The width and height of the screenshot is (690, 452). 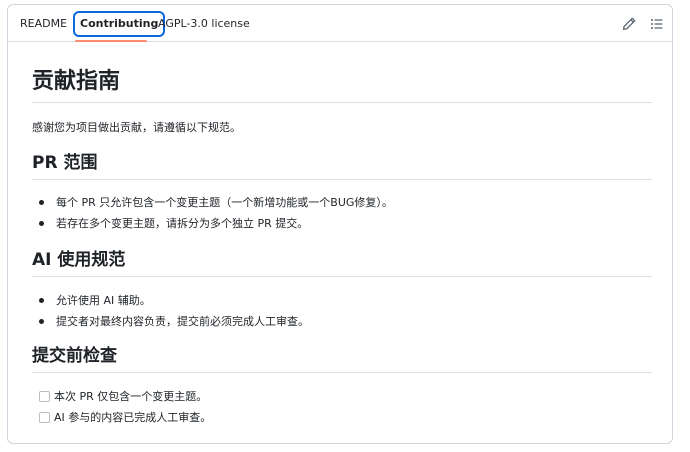 I want to click on file-tab-bar: README Contributing AGPL-3.0 license, so click(x=340, y=23).